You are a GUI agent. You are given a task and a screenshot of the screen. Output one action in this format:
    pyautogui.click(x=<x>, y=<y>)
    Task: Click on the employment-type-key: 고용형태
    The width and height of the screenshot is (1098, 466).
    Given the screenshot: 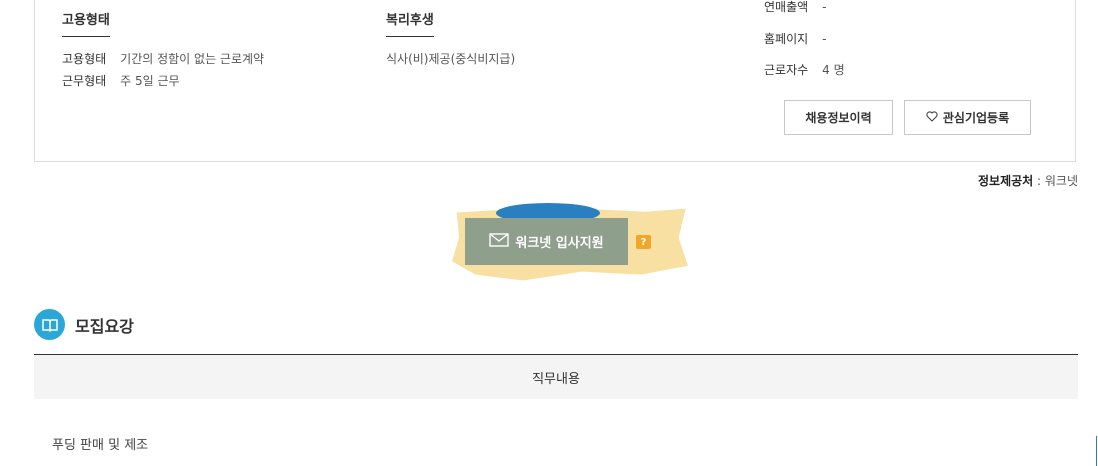 What is the action you would take?
    pyautogui.click(x=84, y=59)
    